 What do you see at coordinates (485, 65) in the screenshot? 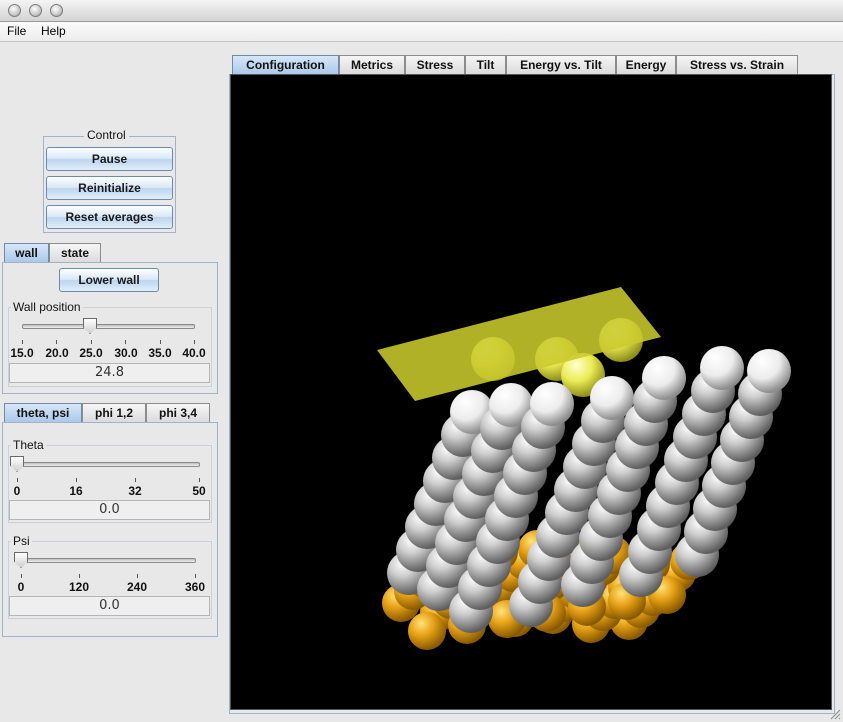
I see `tab-tilt: Tilt` at bounding box center [485, 65].